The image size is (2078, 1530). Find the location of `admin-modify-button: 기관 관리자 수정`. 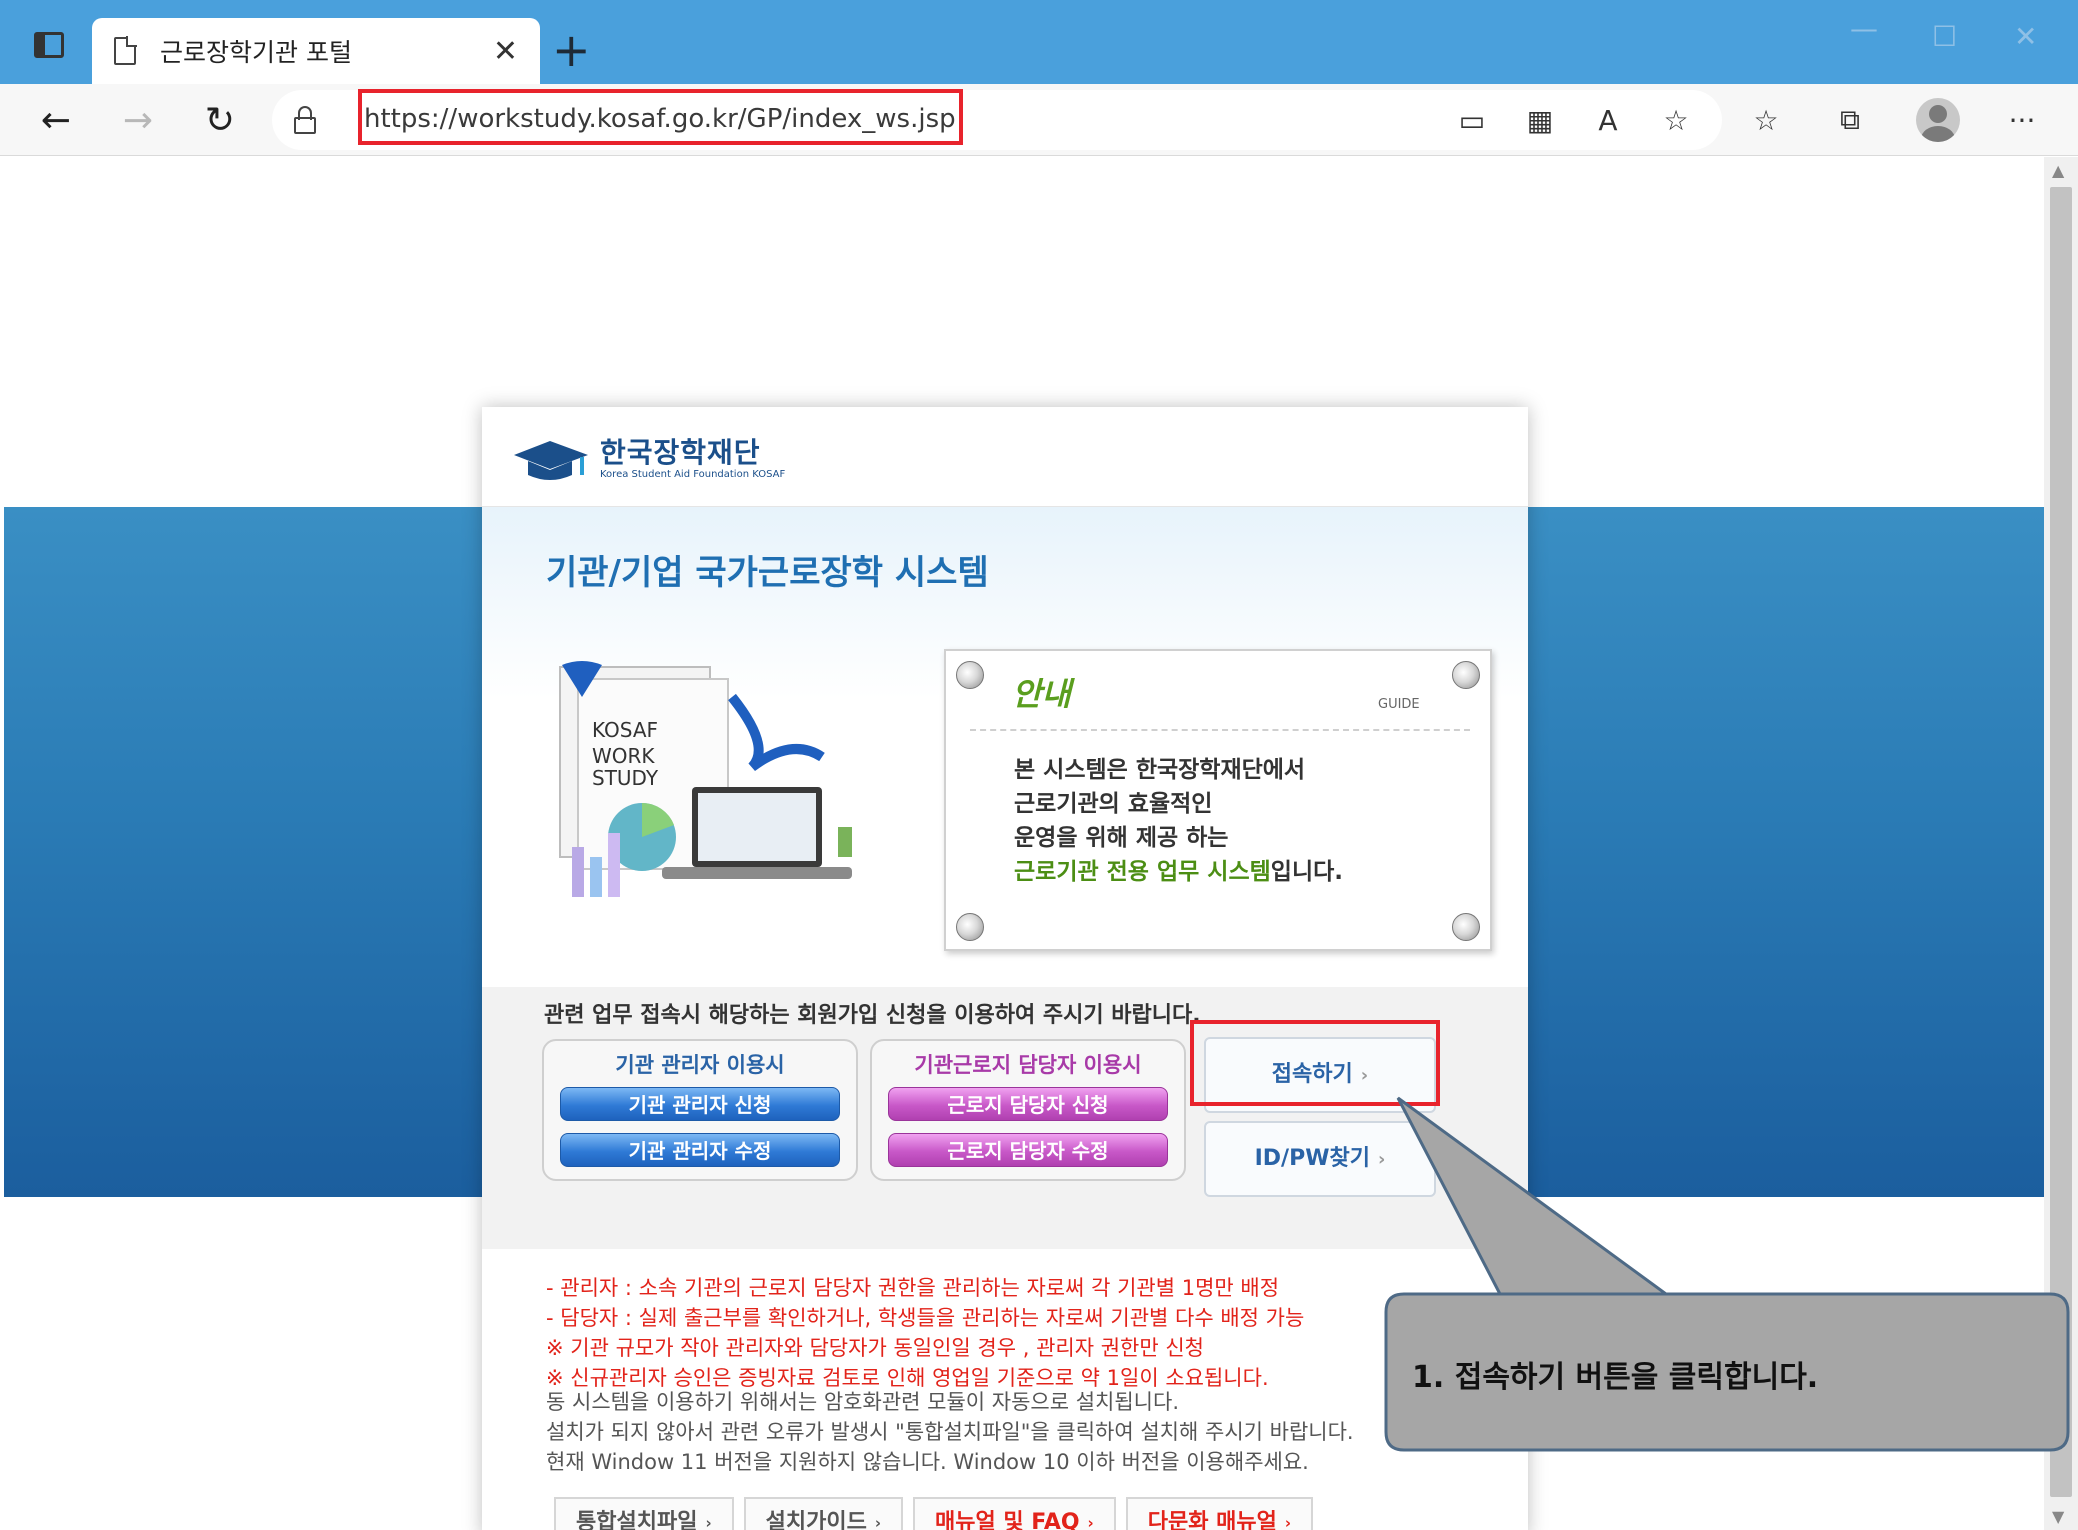

admin-modify-button: 기관 관리자 수정 is located at coordinates (700, 1150).